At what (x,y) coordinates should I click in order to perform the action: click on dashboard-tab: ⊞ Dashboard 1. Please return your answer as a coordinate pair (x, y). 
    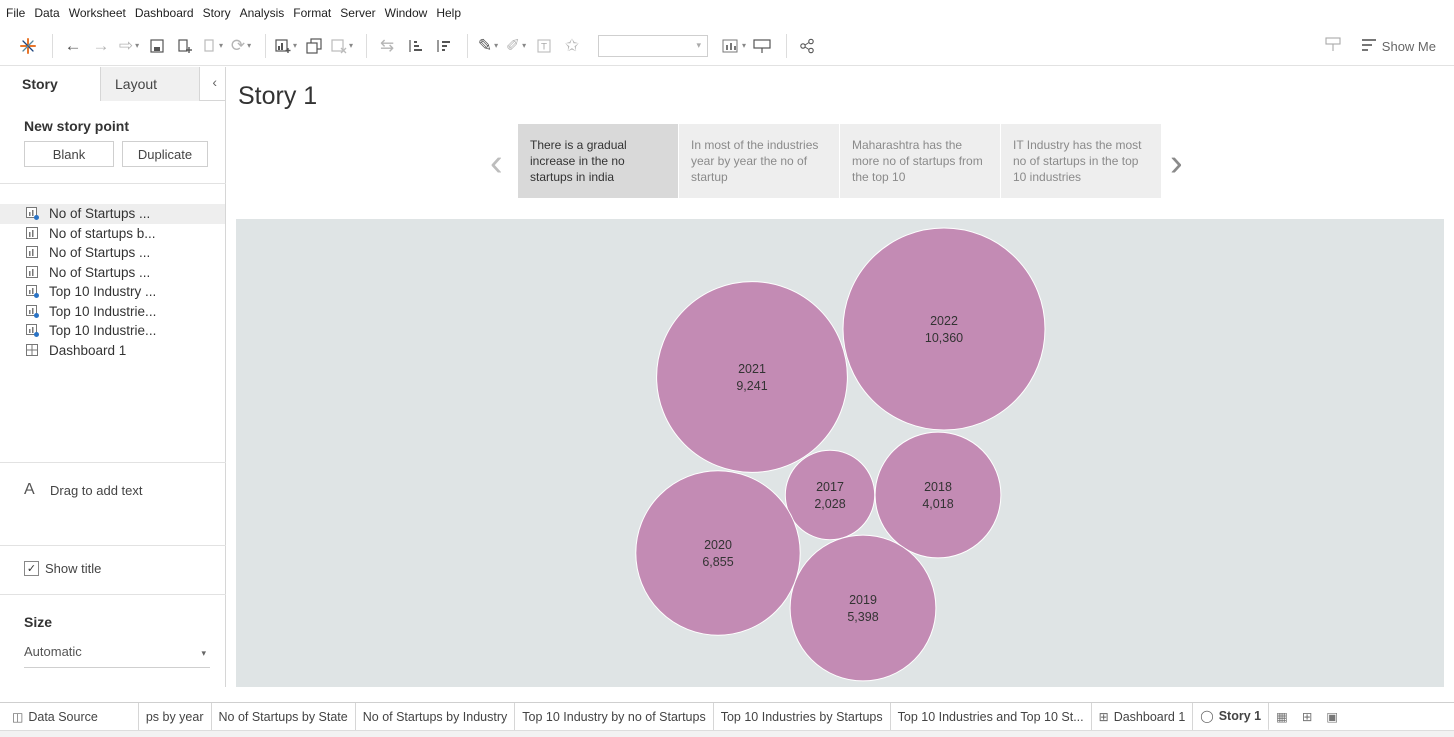
    Looking at the image, I should click on (1143, 716).